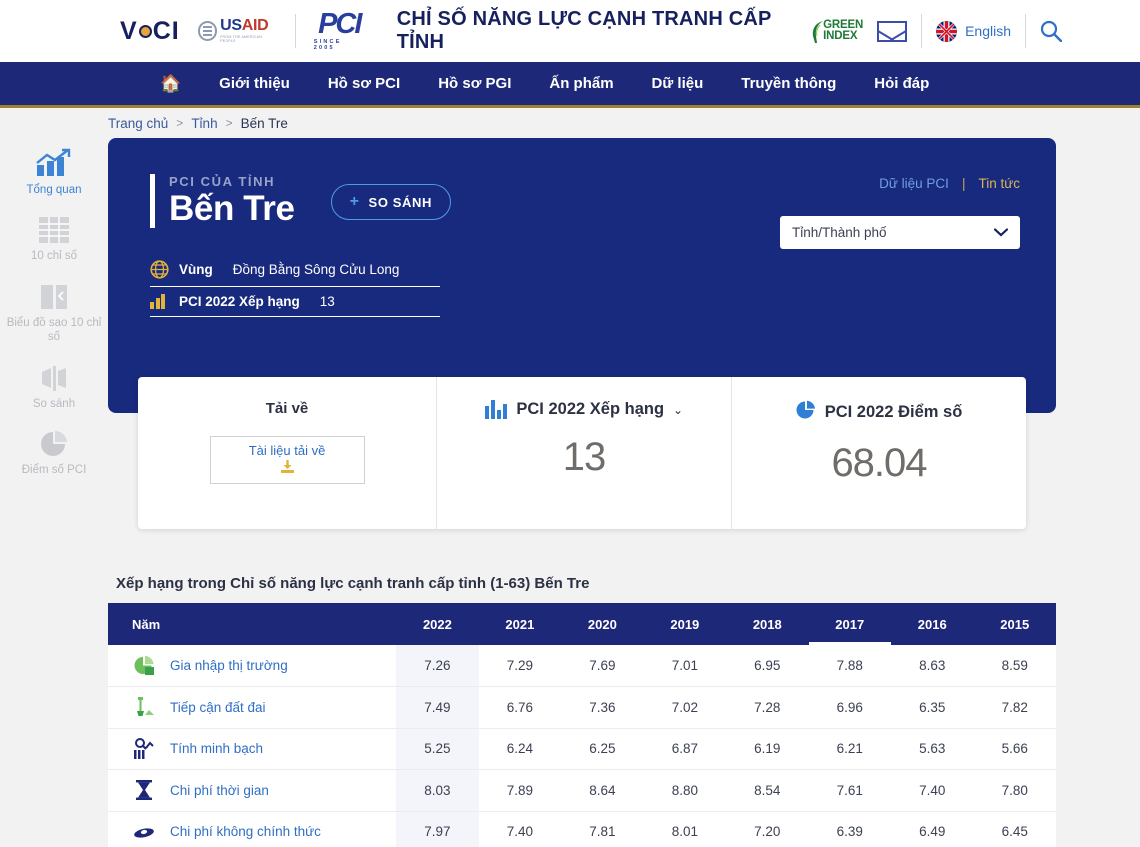  I want to click on cell-2022: 8.03, so click(437, 790).